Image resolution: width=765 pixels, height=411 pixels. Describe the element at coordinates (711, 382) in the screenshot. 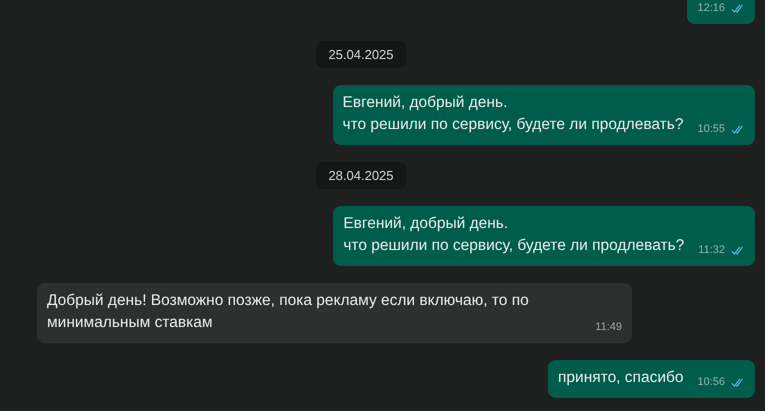

I see `message-time: 10:56` at that location.